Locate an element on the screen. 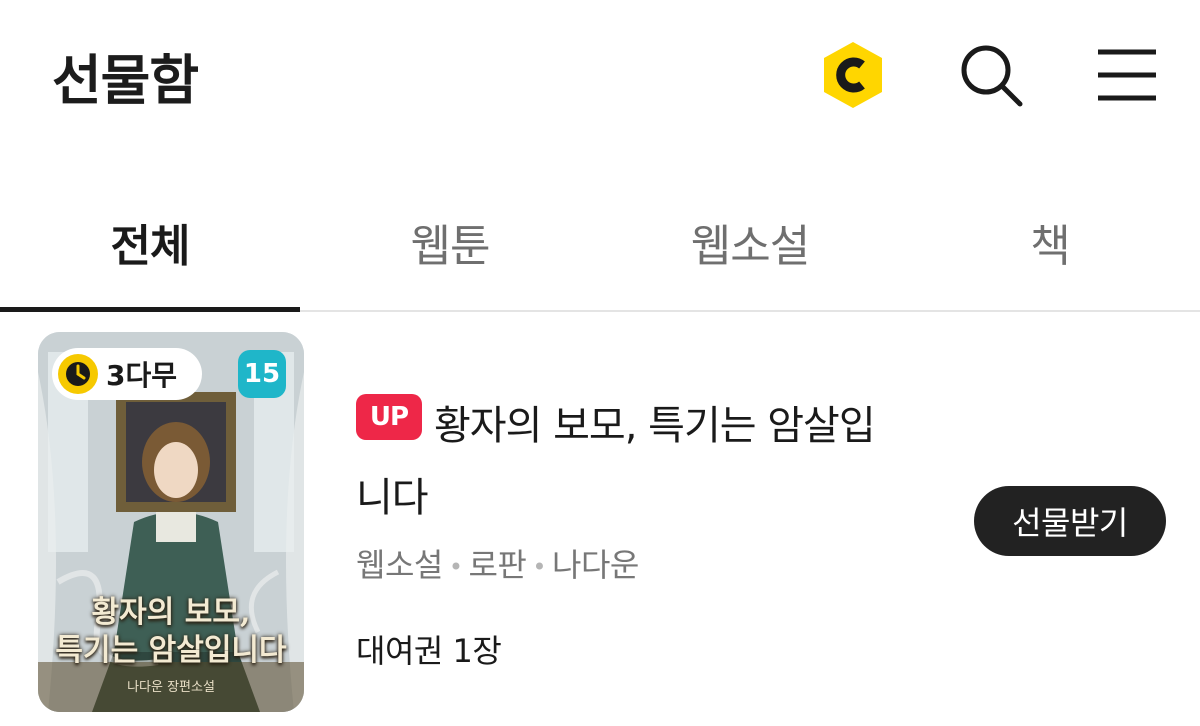 This screenshot has height=726, width=1200. cover-title-line: 특기는 암살입니다 is located at coordinates (171, 650).